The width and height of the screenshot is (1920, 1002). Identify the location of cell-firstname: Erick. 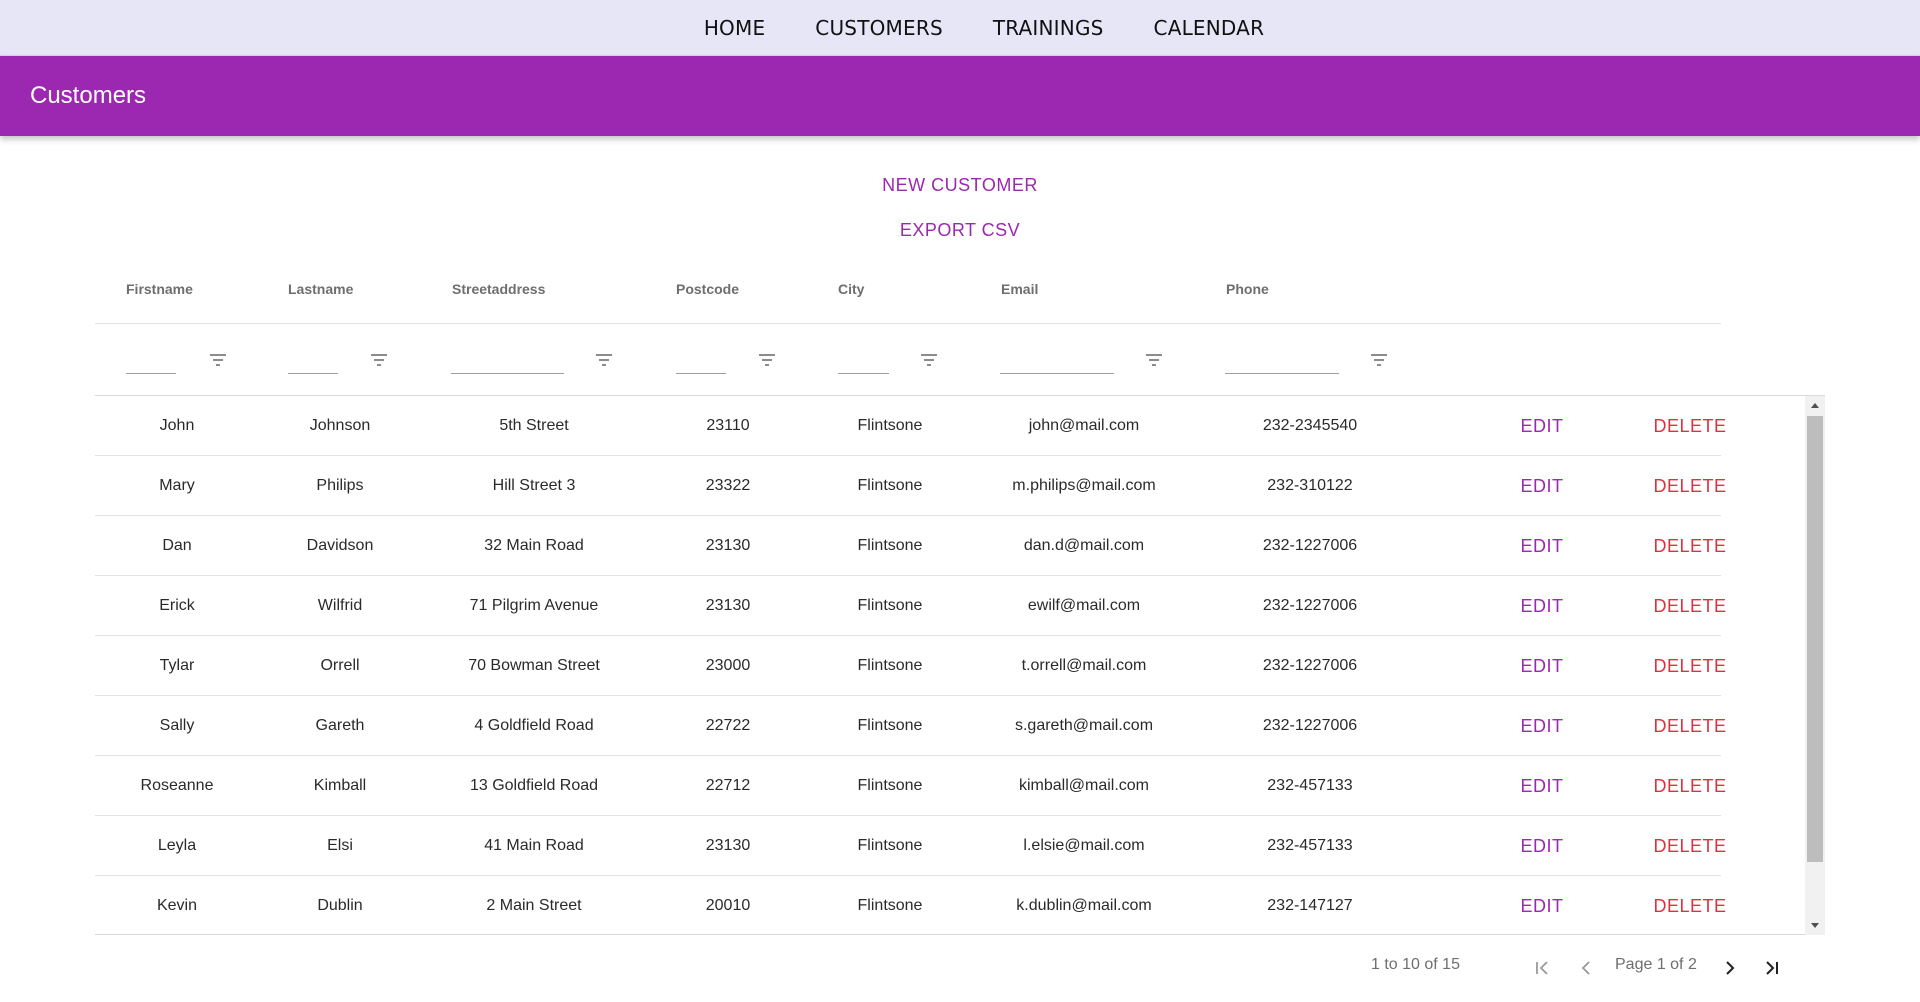
(177, 605).